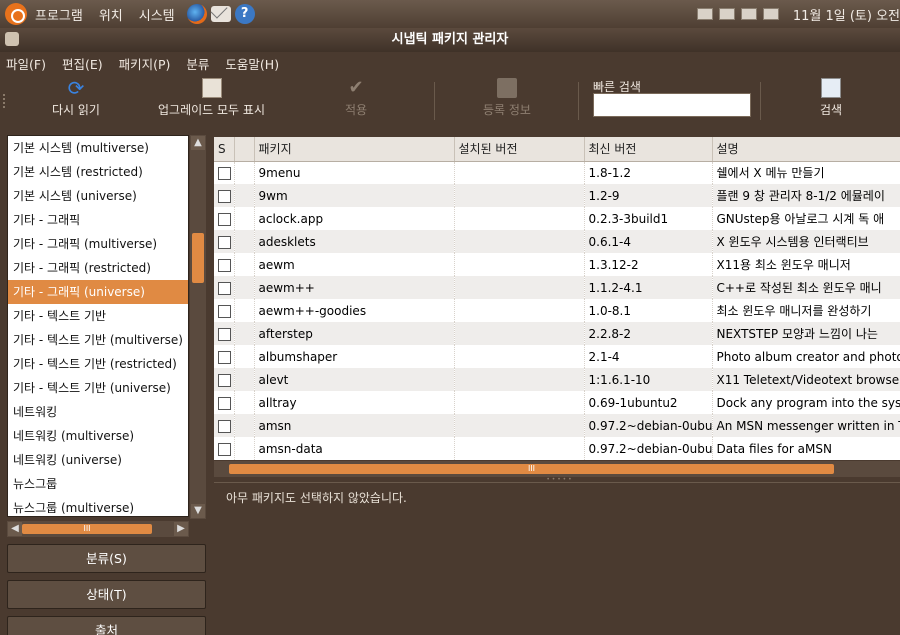 The height and width of the screenshot is (635, 900). I want to click on latest-version: 0.97.2~debian-0ubun, so click(648, 425).